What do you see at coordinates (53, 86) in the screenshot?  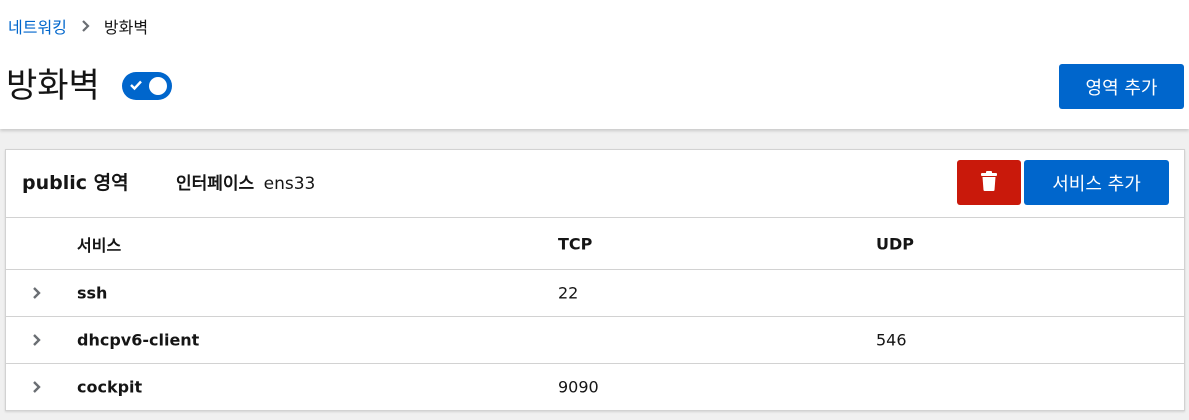 I see `page-title: 방화벽` at bounding box center [53, 86].